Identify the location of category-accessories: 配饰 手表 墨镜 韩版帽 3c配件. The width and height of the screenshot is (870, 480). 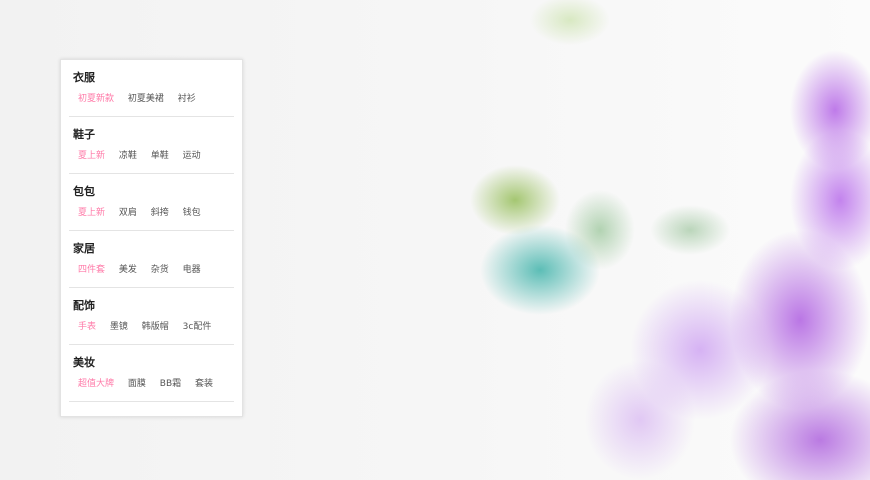
(151, 316).